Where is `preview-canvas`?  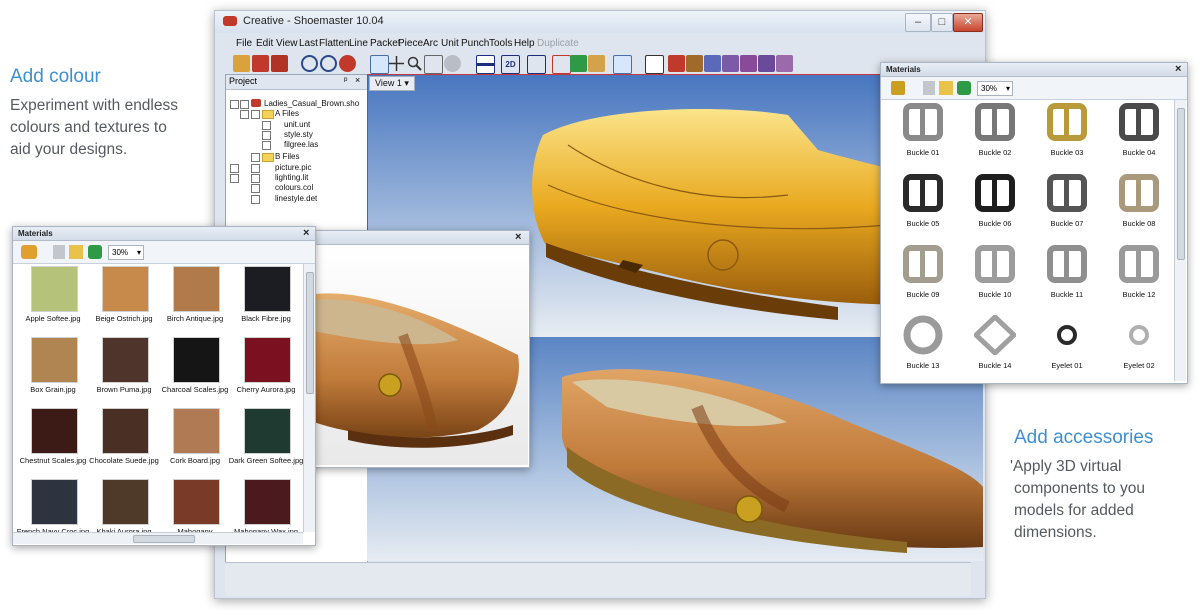 preview-canvas is located at coordinates (418, 355).